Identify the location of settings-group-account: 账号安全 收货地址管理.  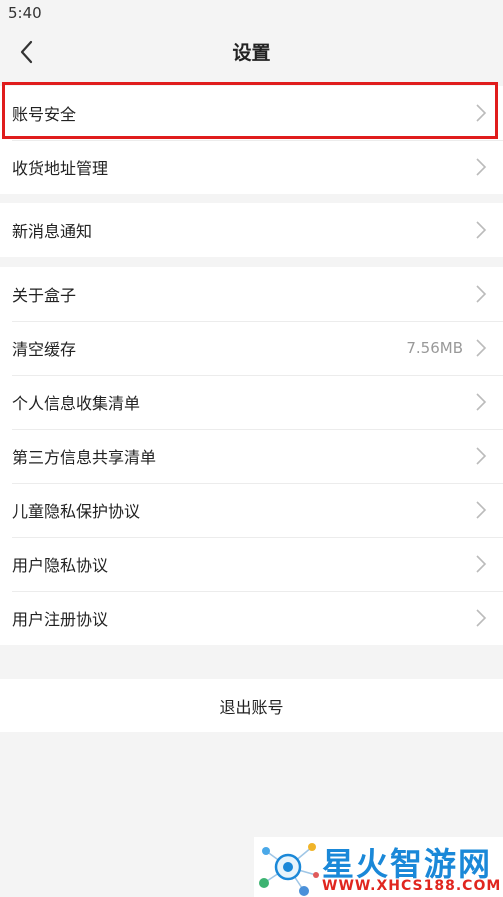
(251, 140).